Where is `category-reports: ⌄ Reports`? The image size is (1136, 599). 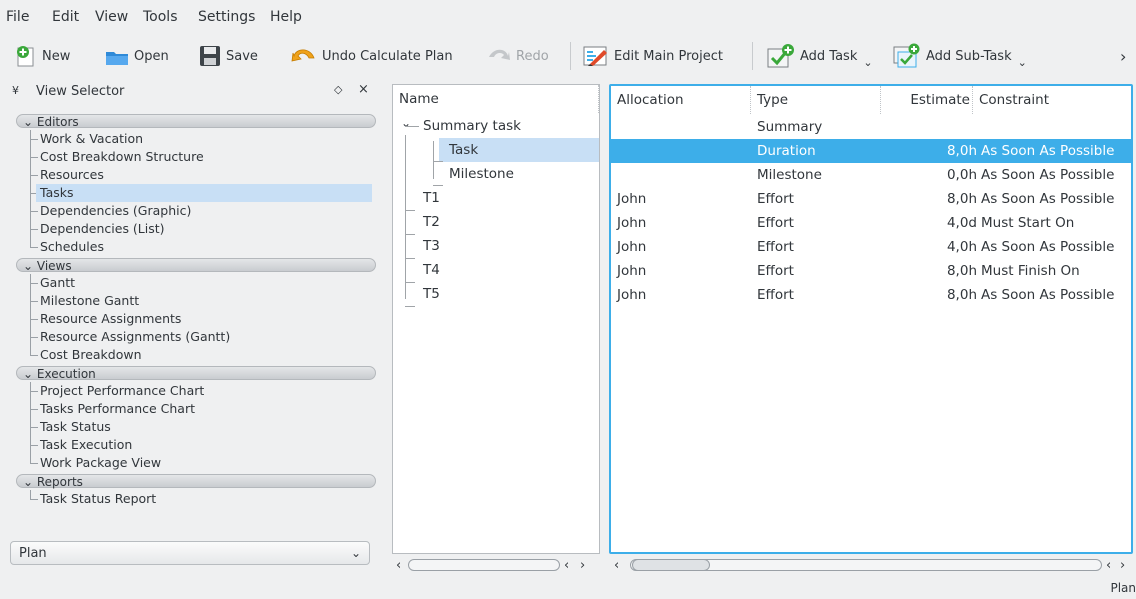 category-reports: ⌄ Reports is located at coordinates (196, 481).